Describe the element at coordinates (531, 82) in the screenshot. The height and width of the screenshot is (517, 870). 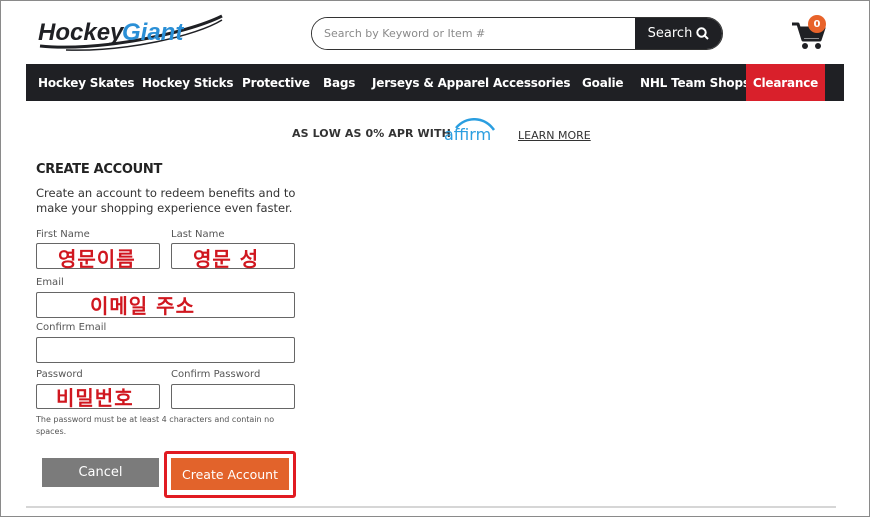
I see `nav-item-accessories: Accessories` at that location.